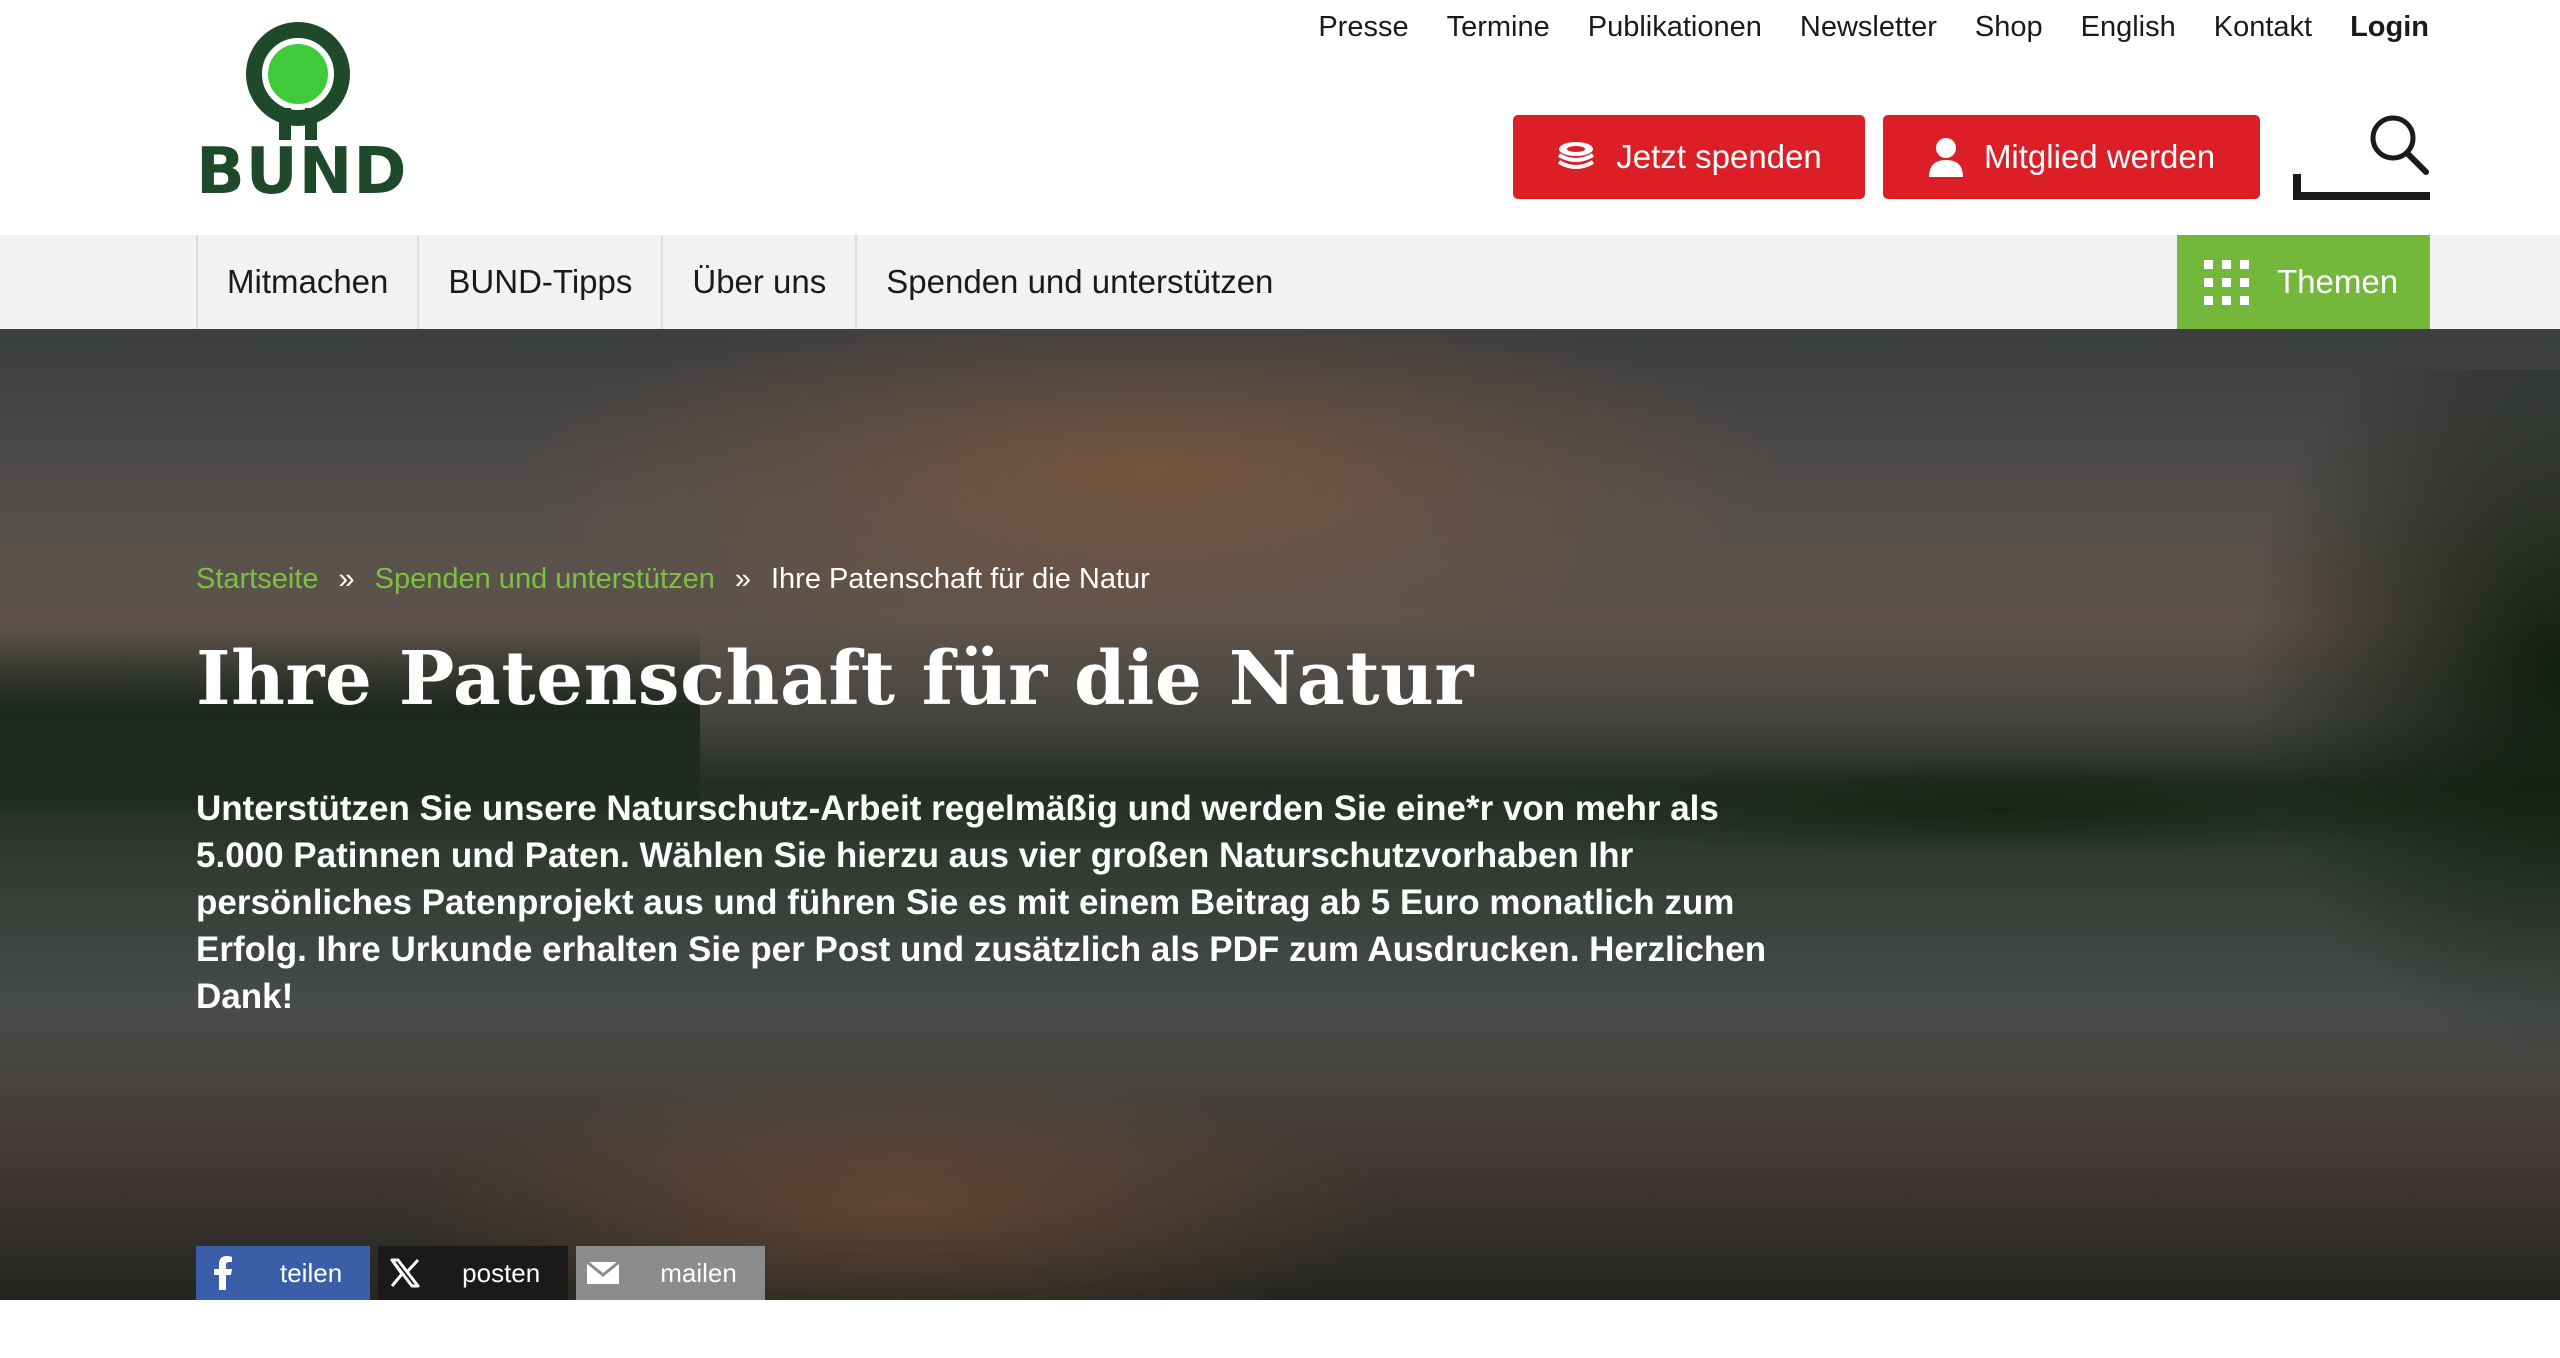 The image size is (2560, 1358). Describe the element at coordinates (2389, 27) in the screenshot. I see `meta-nav-login: Login` at that location.